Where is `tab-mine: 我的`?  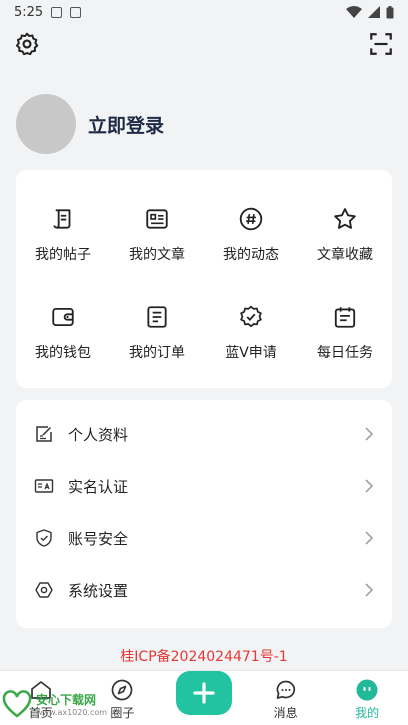 tab-mine: 我的 is located at coordinates (367, 698).